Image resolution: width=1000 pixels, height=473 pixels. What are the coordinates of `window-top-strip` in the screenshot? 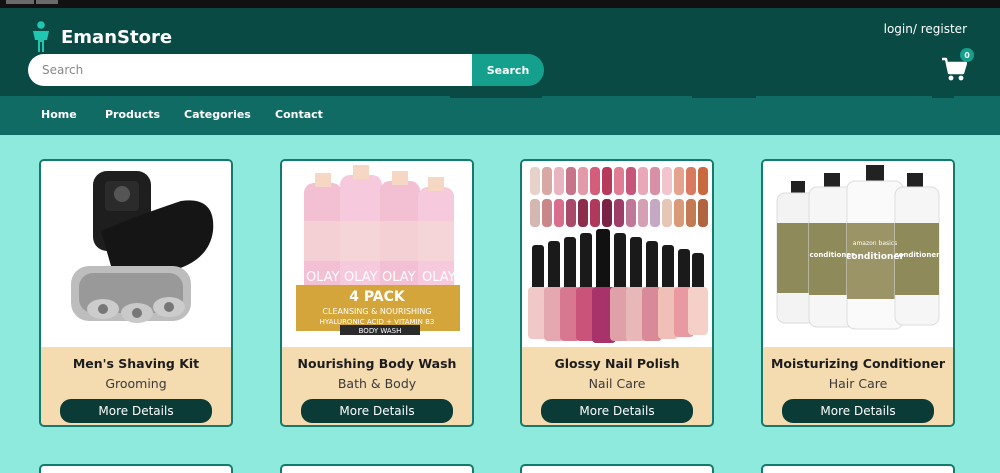 It's located at (500, 4).